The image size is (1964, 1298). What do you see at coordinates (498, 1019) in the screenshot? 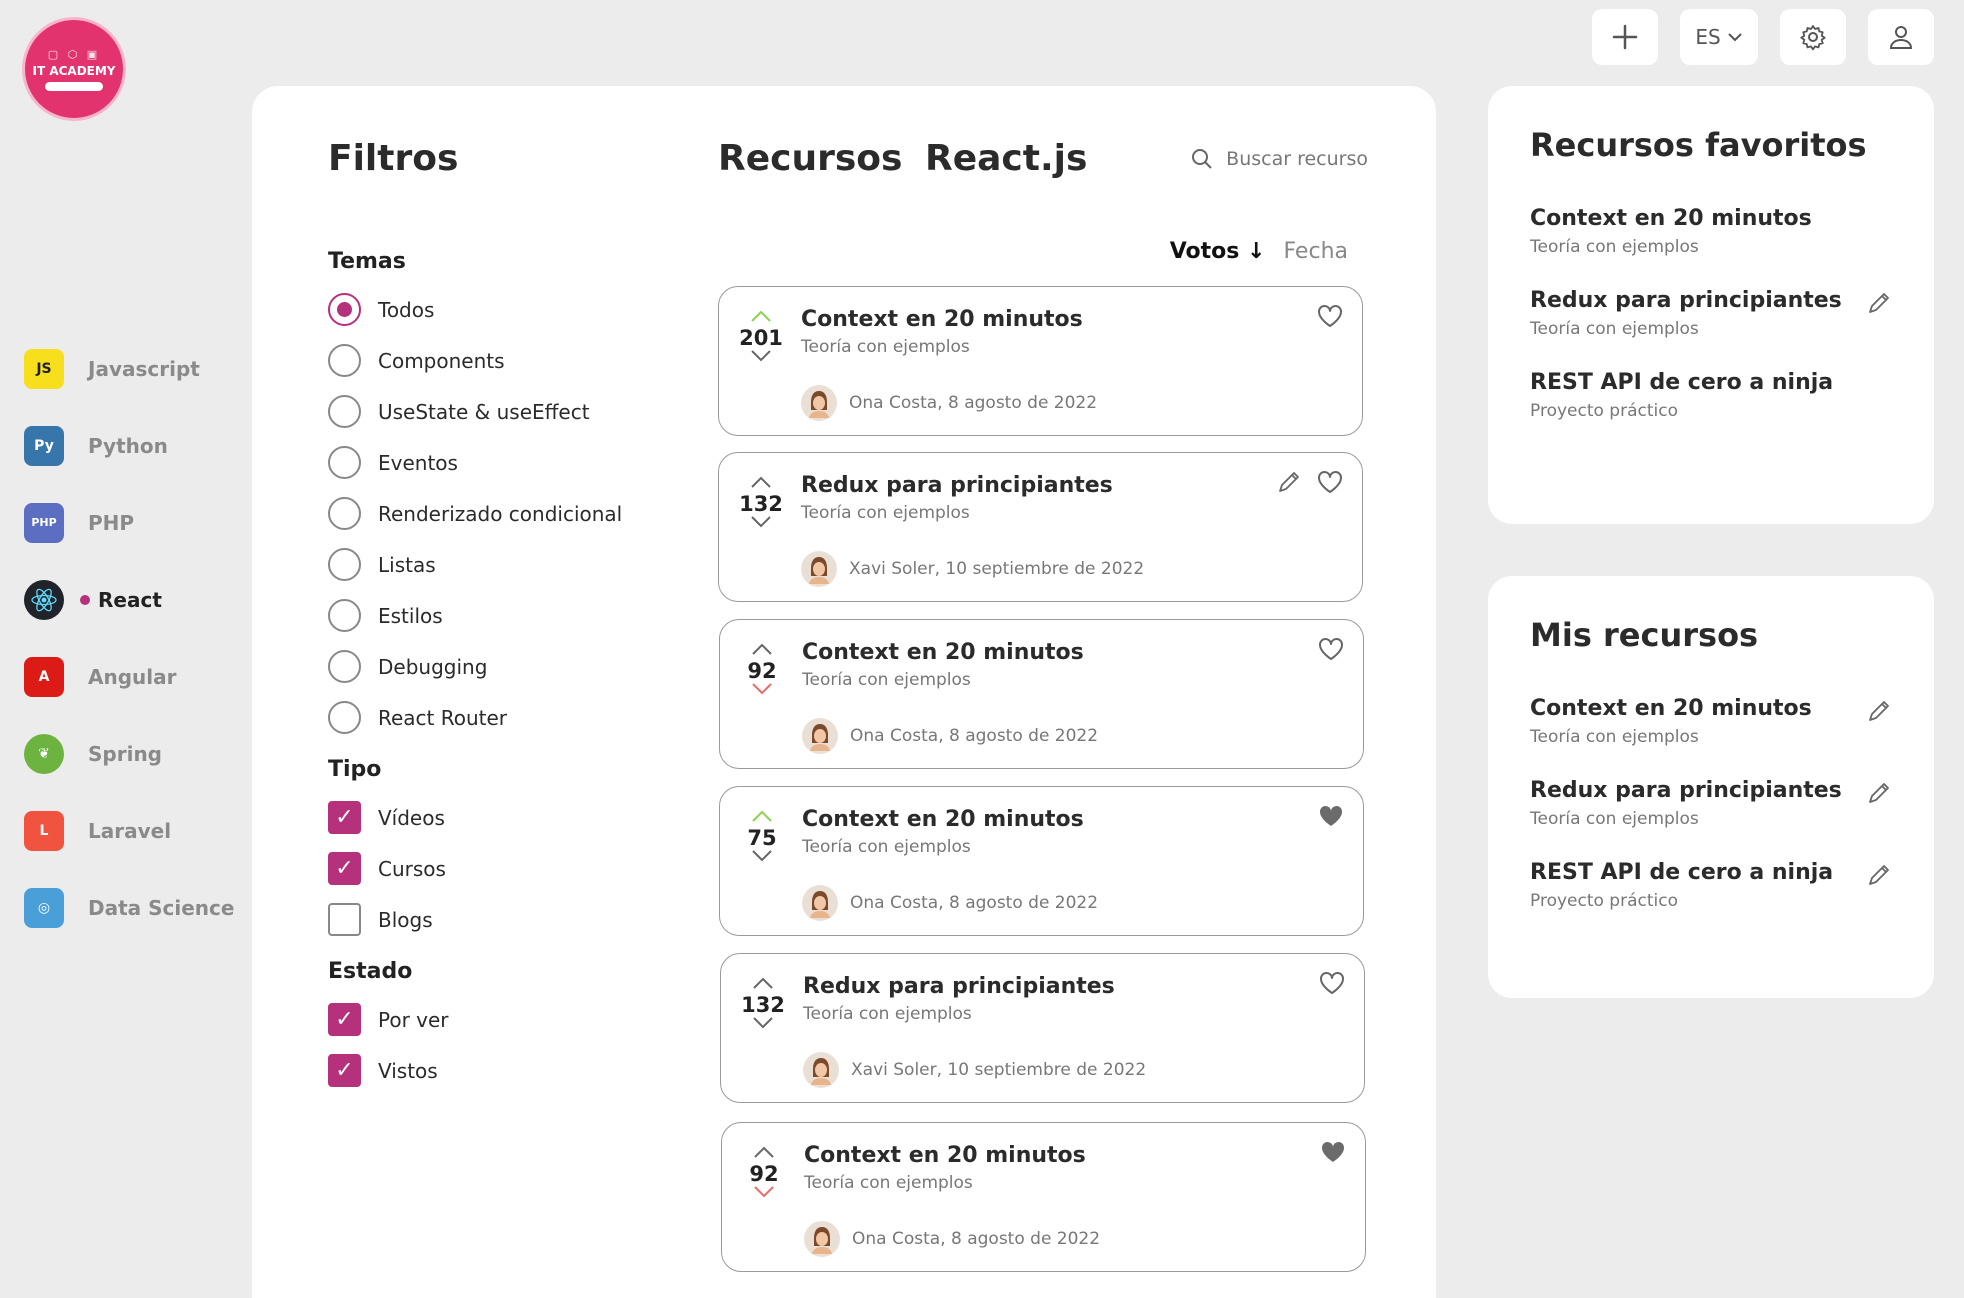
I see `checkbox-option: ✓ Por ver` at bounding box center [498, 1019].